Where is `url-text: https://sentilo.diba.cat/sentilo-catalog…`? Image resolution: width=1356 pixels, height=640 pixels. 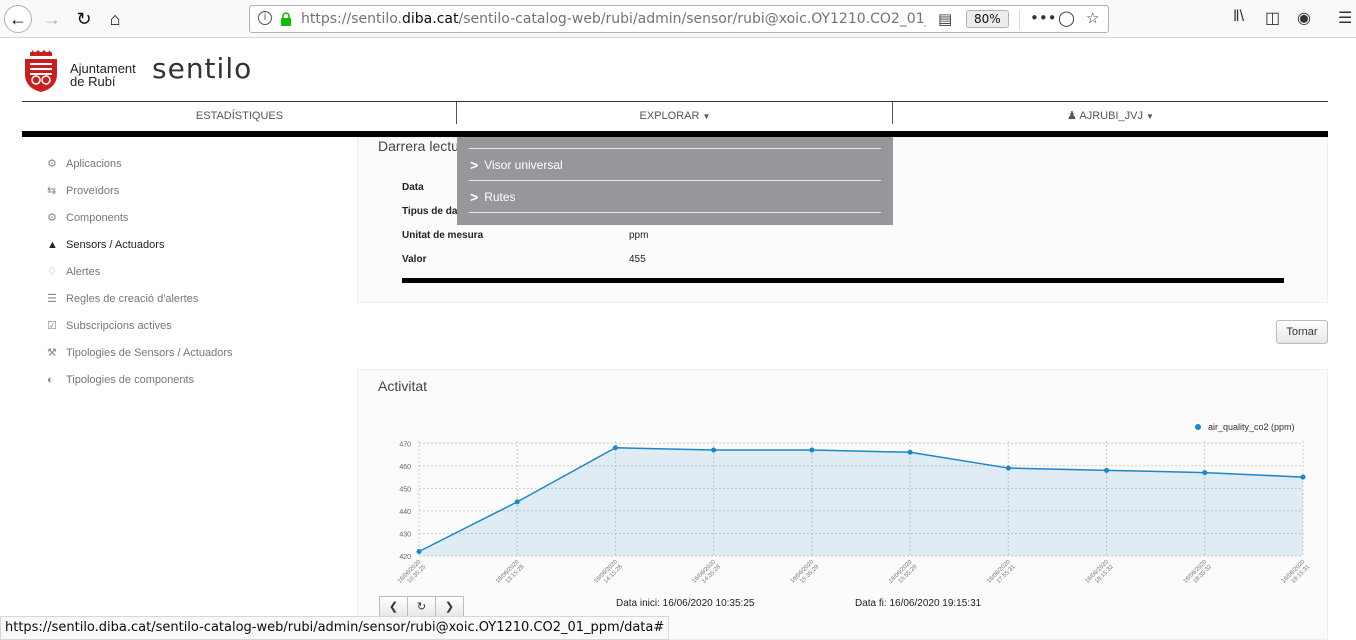
url-text: https://sentilo.diba.cat/sentilo-catalog… is located at coordinates (613, 19).